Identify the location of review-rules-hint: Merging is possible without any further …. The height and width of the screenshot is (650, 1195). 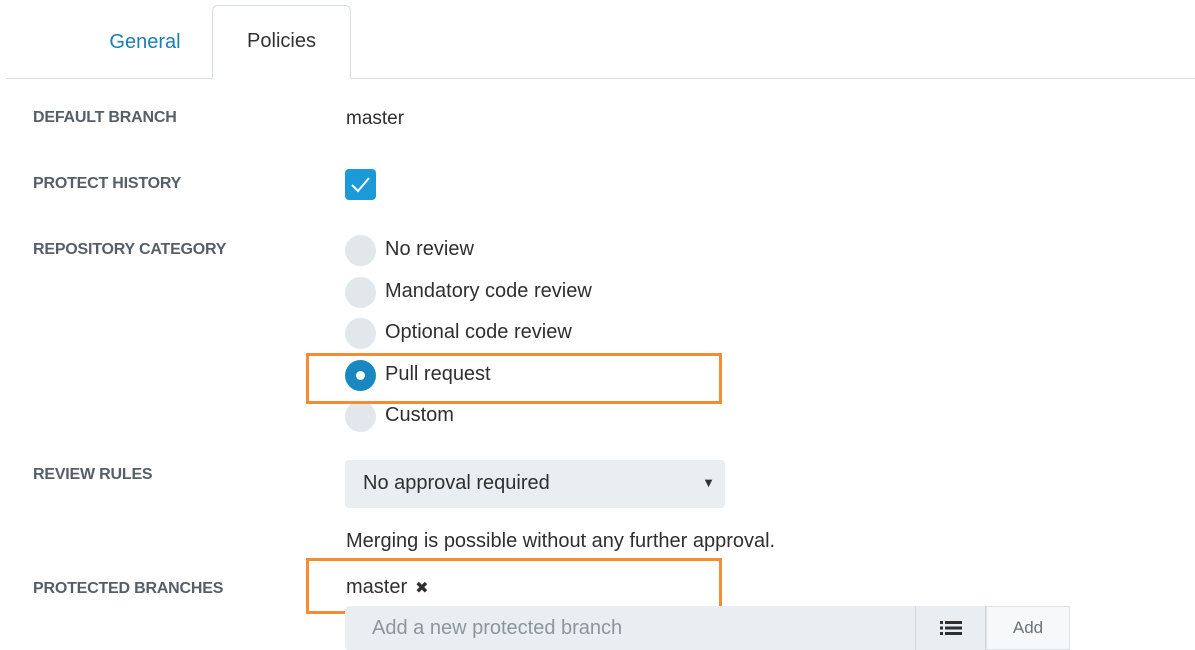
(561, 541).